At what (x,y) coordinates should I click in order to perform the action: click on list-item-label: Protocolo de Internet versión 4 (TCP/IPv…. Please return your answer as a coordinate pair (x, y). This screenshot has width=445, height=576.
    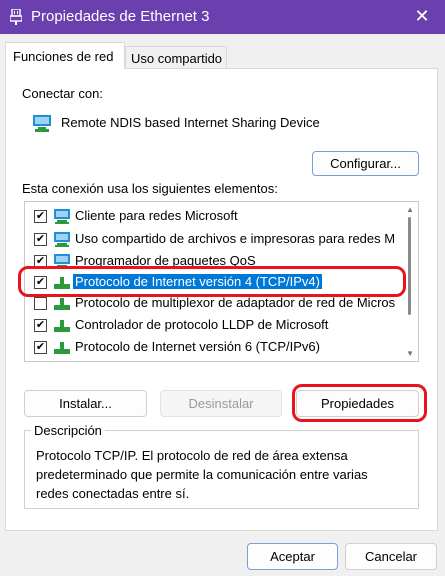
    Looking at the image, I should click on (197, 281).